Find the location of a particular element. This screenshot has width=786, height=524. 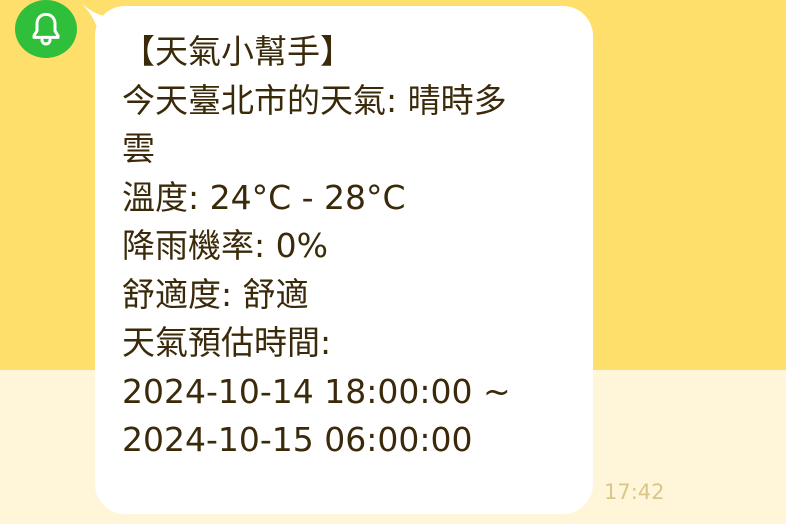

message-line-forecast-end: 2024-10-15 06:00:00 is located at coordinates (297, 439).